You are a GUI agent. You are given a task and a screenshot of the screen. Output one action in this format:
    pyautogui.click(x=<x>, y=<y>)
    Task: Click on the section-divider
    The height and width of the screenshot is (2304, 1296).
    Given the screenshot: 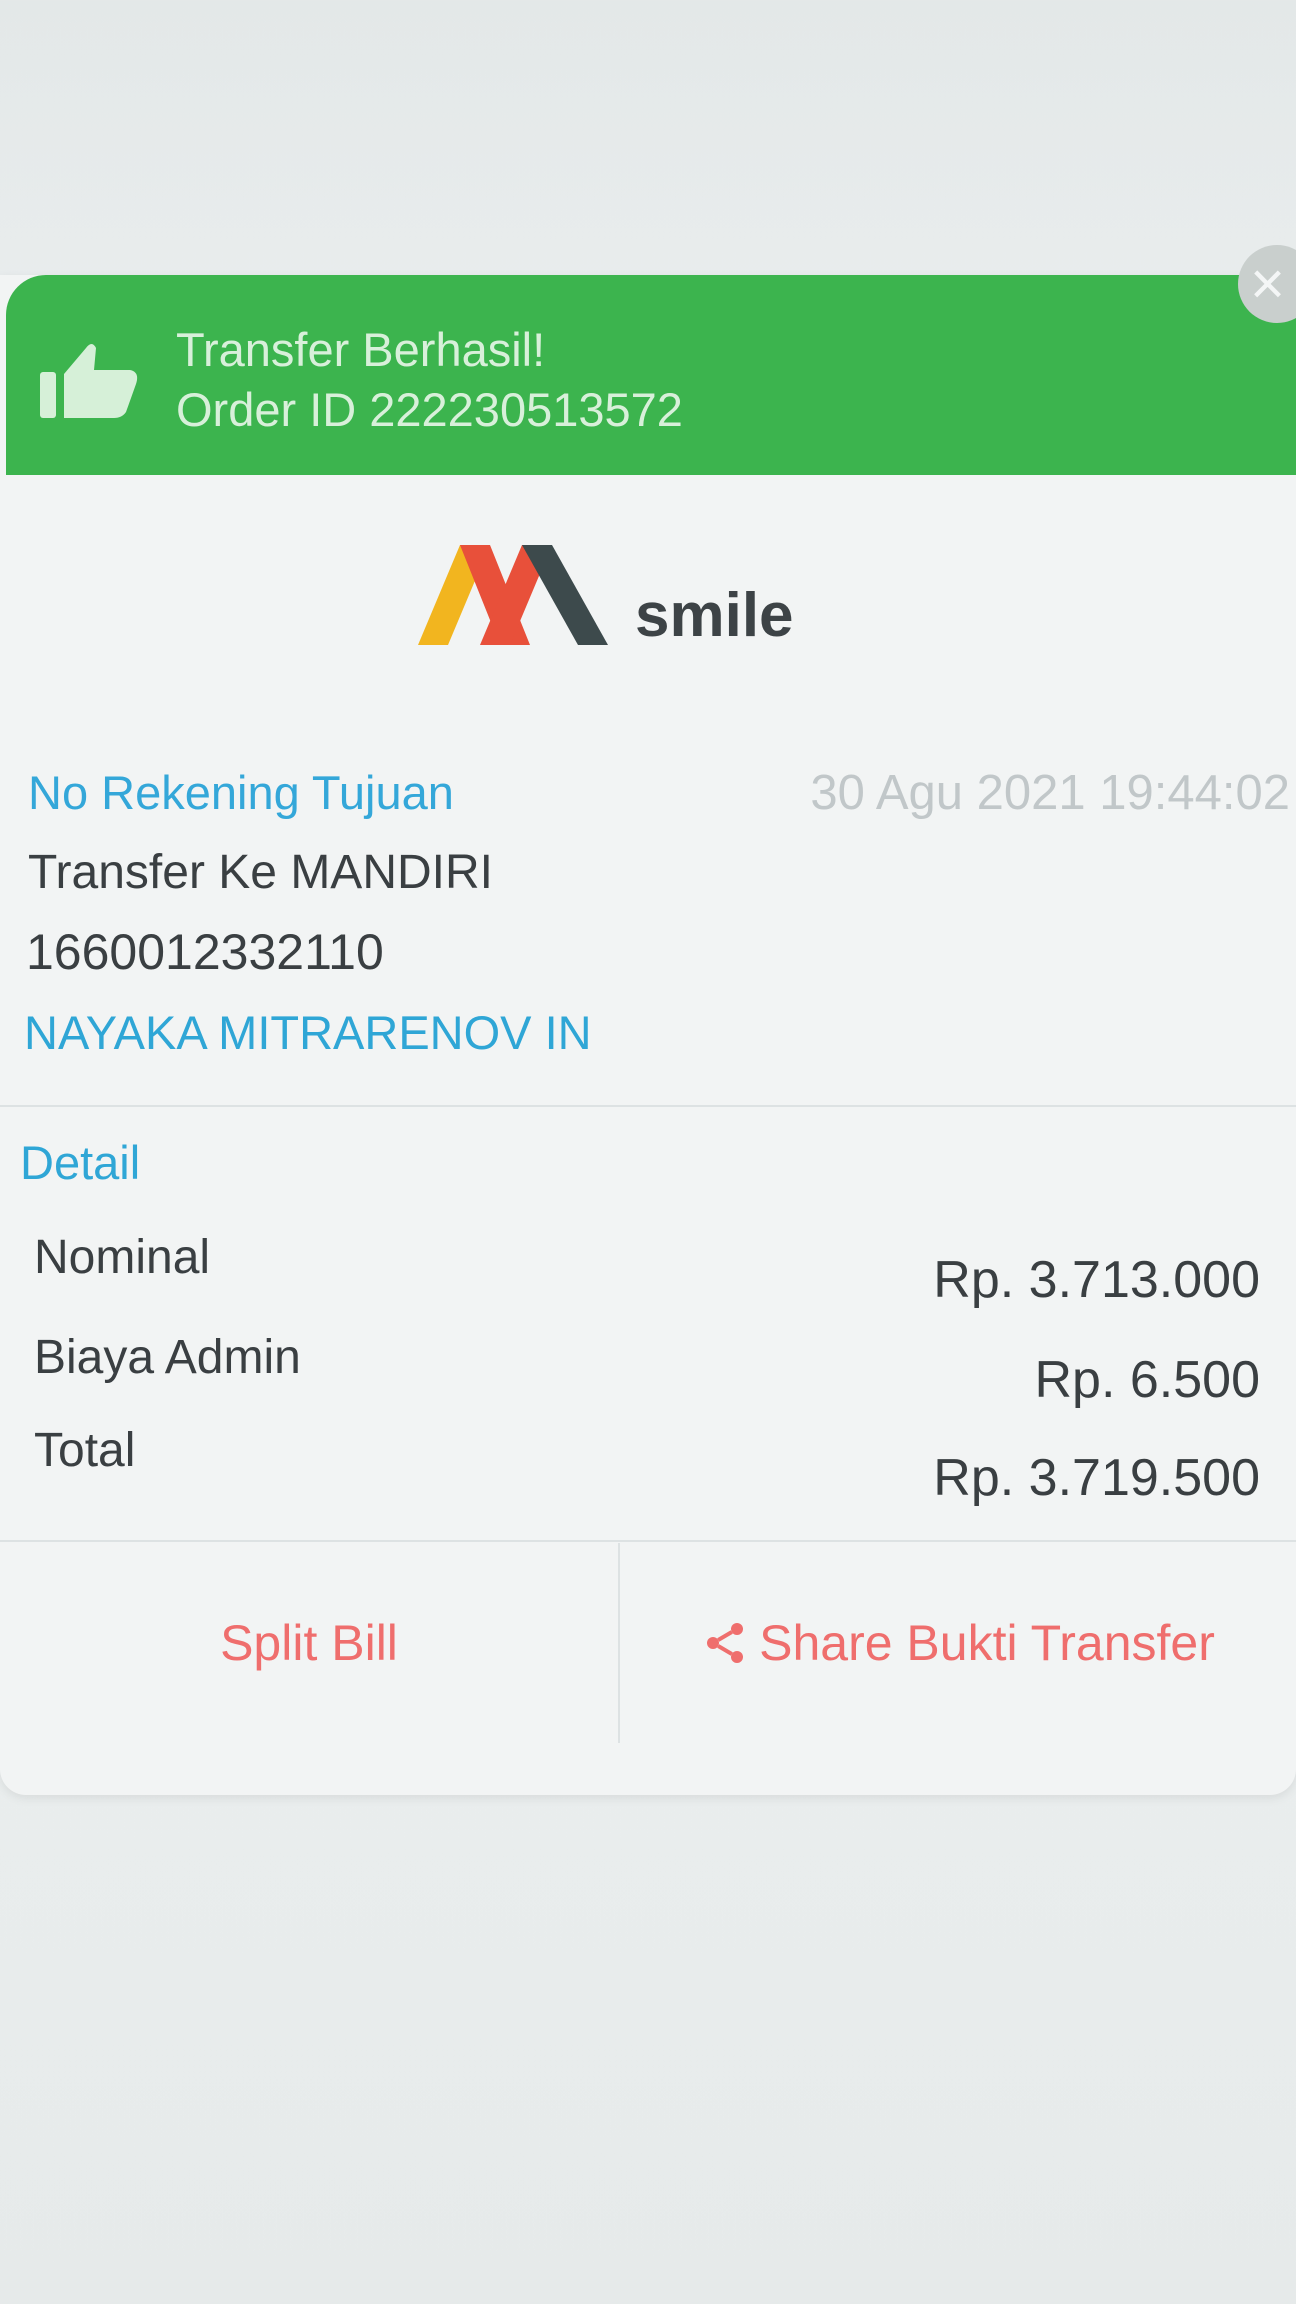 What is the action you would take?
    pyautogui.click(x=648, y=1106)
    